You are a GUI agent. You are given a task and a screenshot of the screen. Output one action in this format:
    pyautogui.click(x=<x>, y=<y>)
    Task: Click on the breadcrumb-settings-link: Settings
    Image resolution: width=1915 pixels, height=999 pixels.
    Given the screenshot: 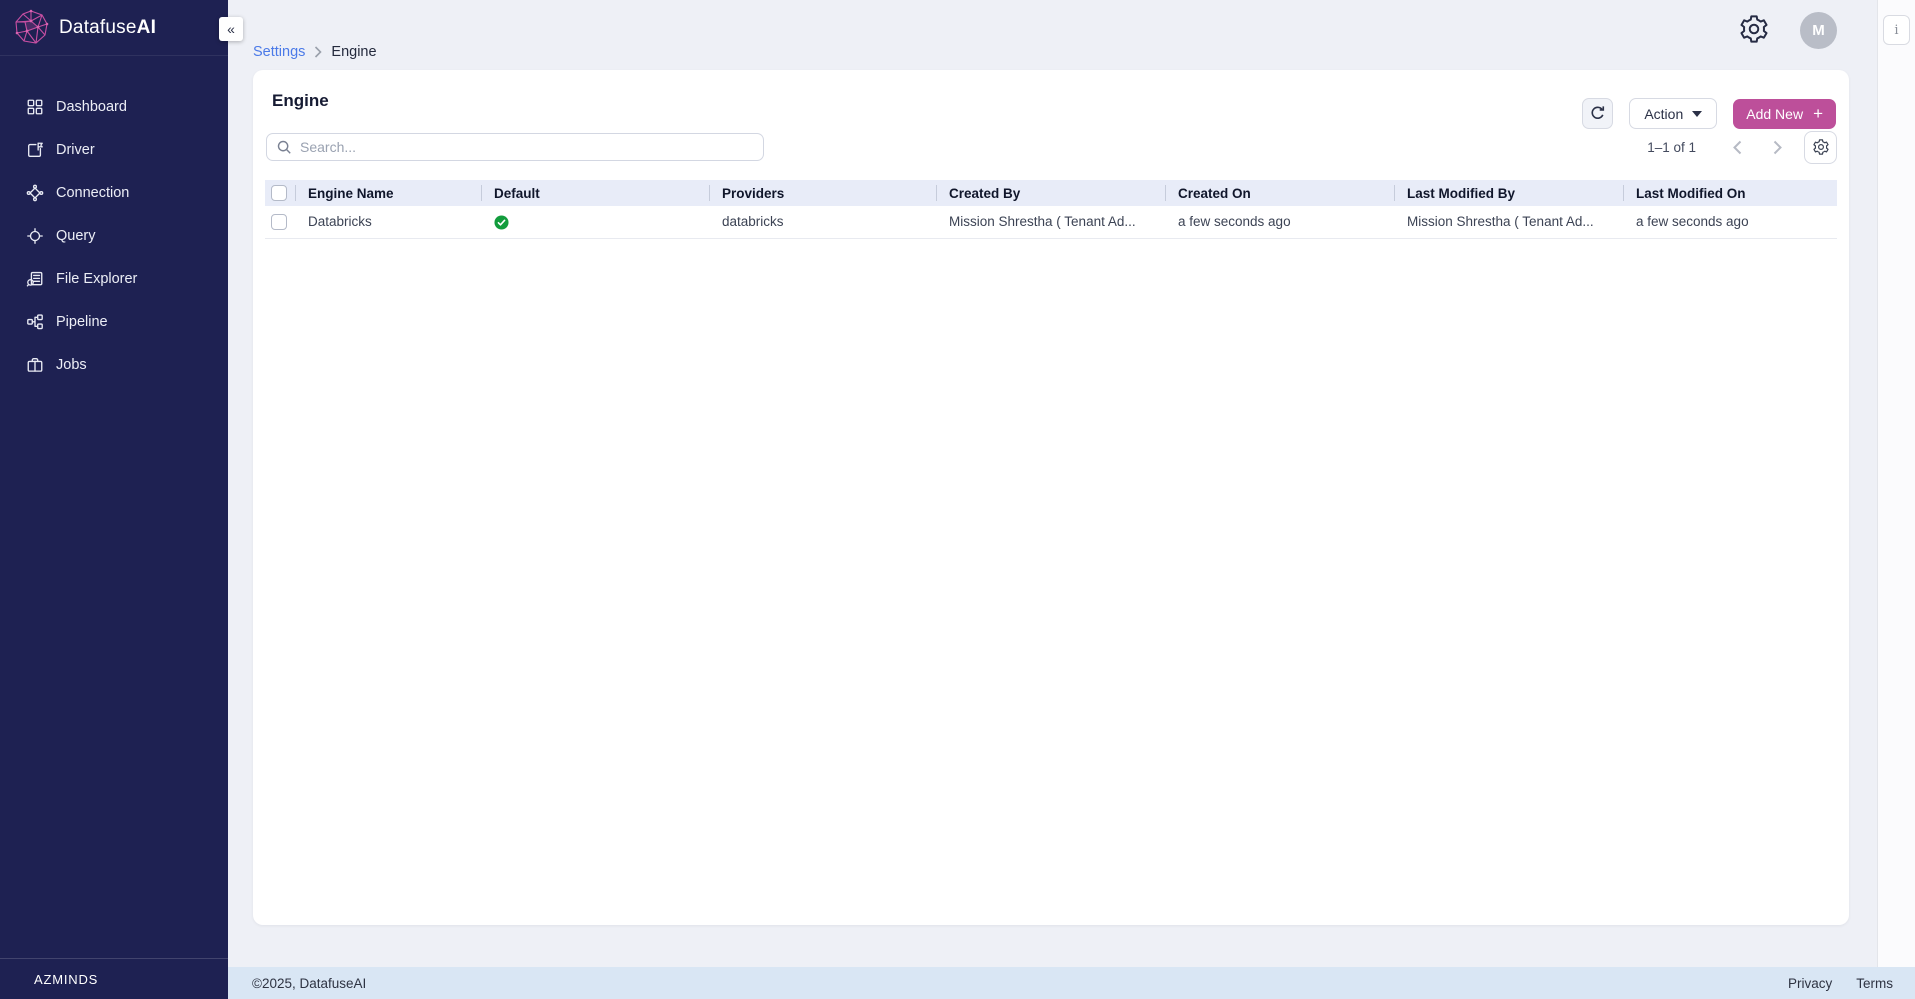 What is the action you would take?
    pyautogui.click(x=279, y=52)
    